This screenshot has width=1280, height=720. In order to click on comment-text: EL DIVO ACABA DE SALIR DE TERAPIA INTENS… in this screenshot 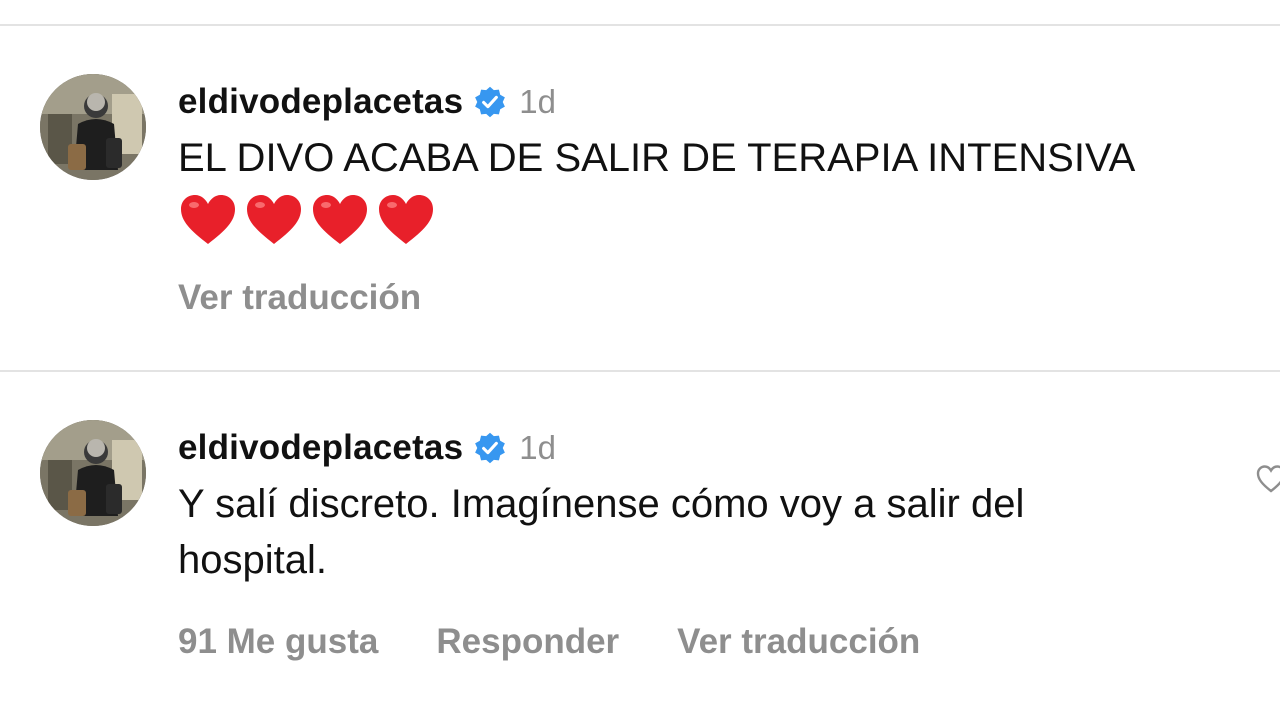, I will do `click(657, 158)`.